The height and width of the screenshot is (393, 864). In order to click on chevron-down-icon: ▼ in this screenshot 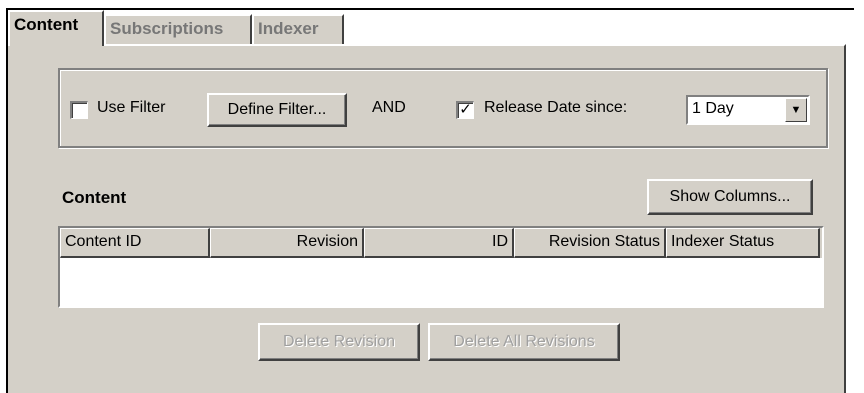, I will do `click(796, 110)`.